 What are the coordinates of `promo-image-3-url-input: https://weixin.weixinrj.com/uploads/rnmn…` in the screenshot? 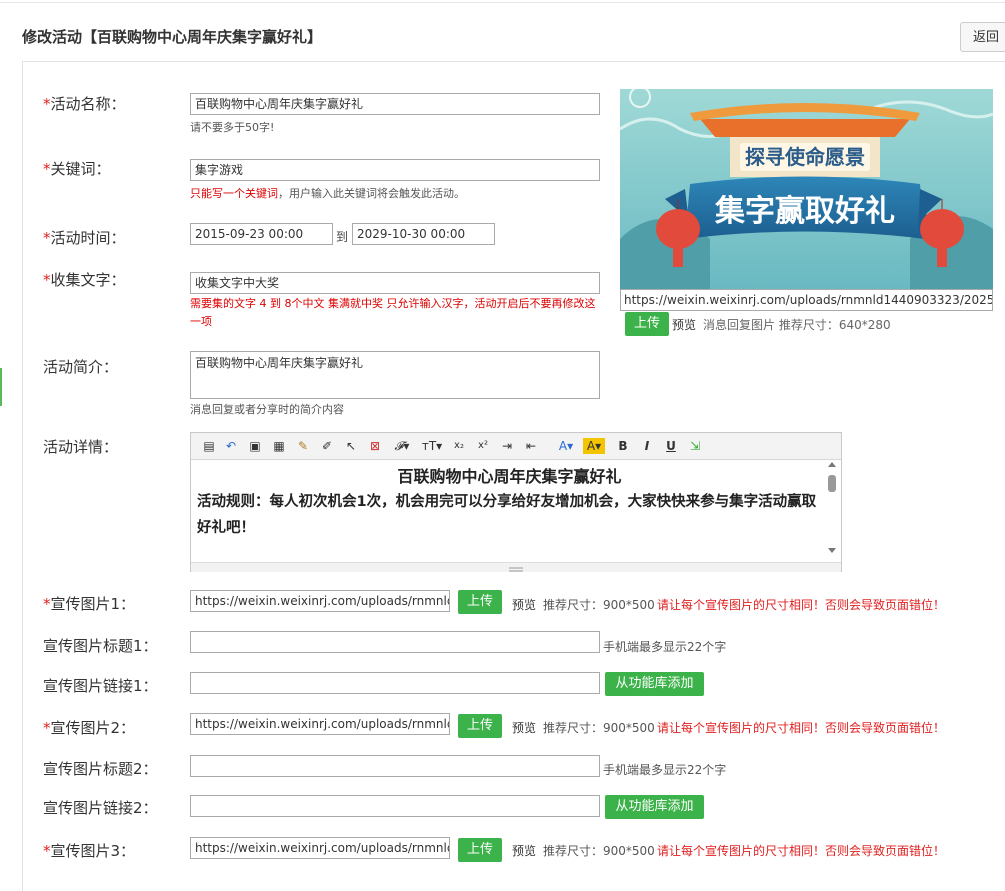 It's located at (320, 848).